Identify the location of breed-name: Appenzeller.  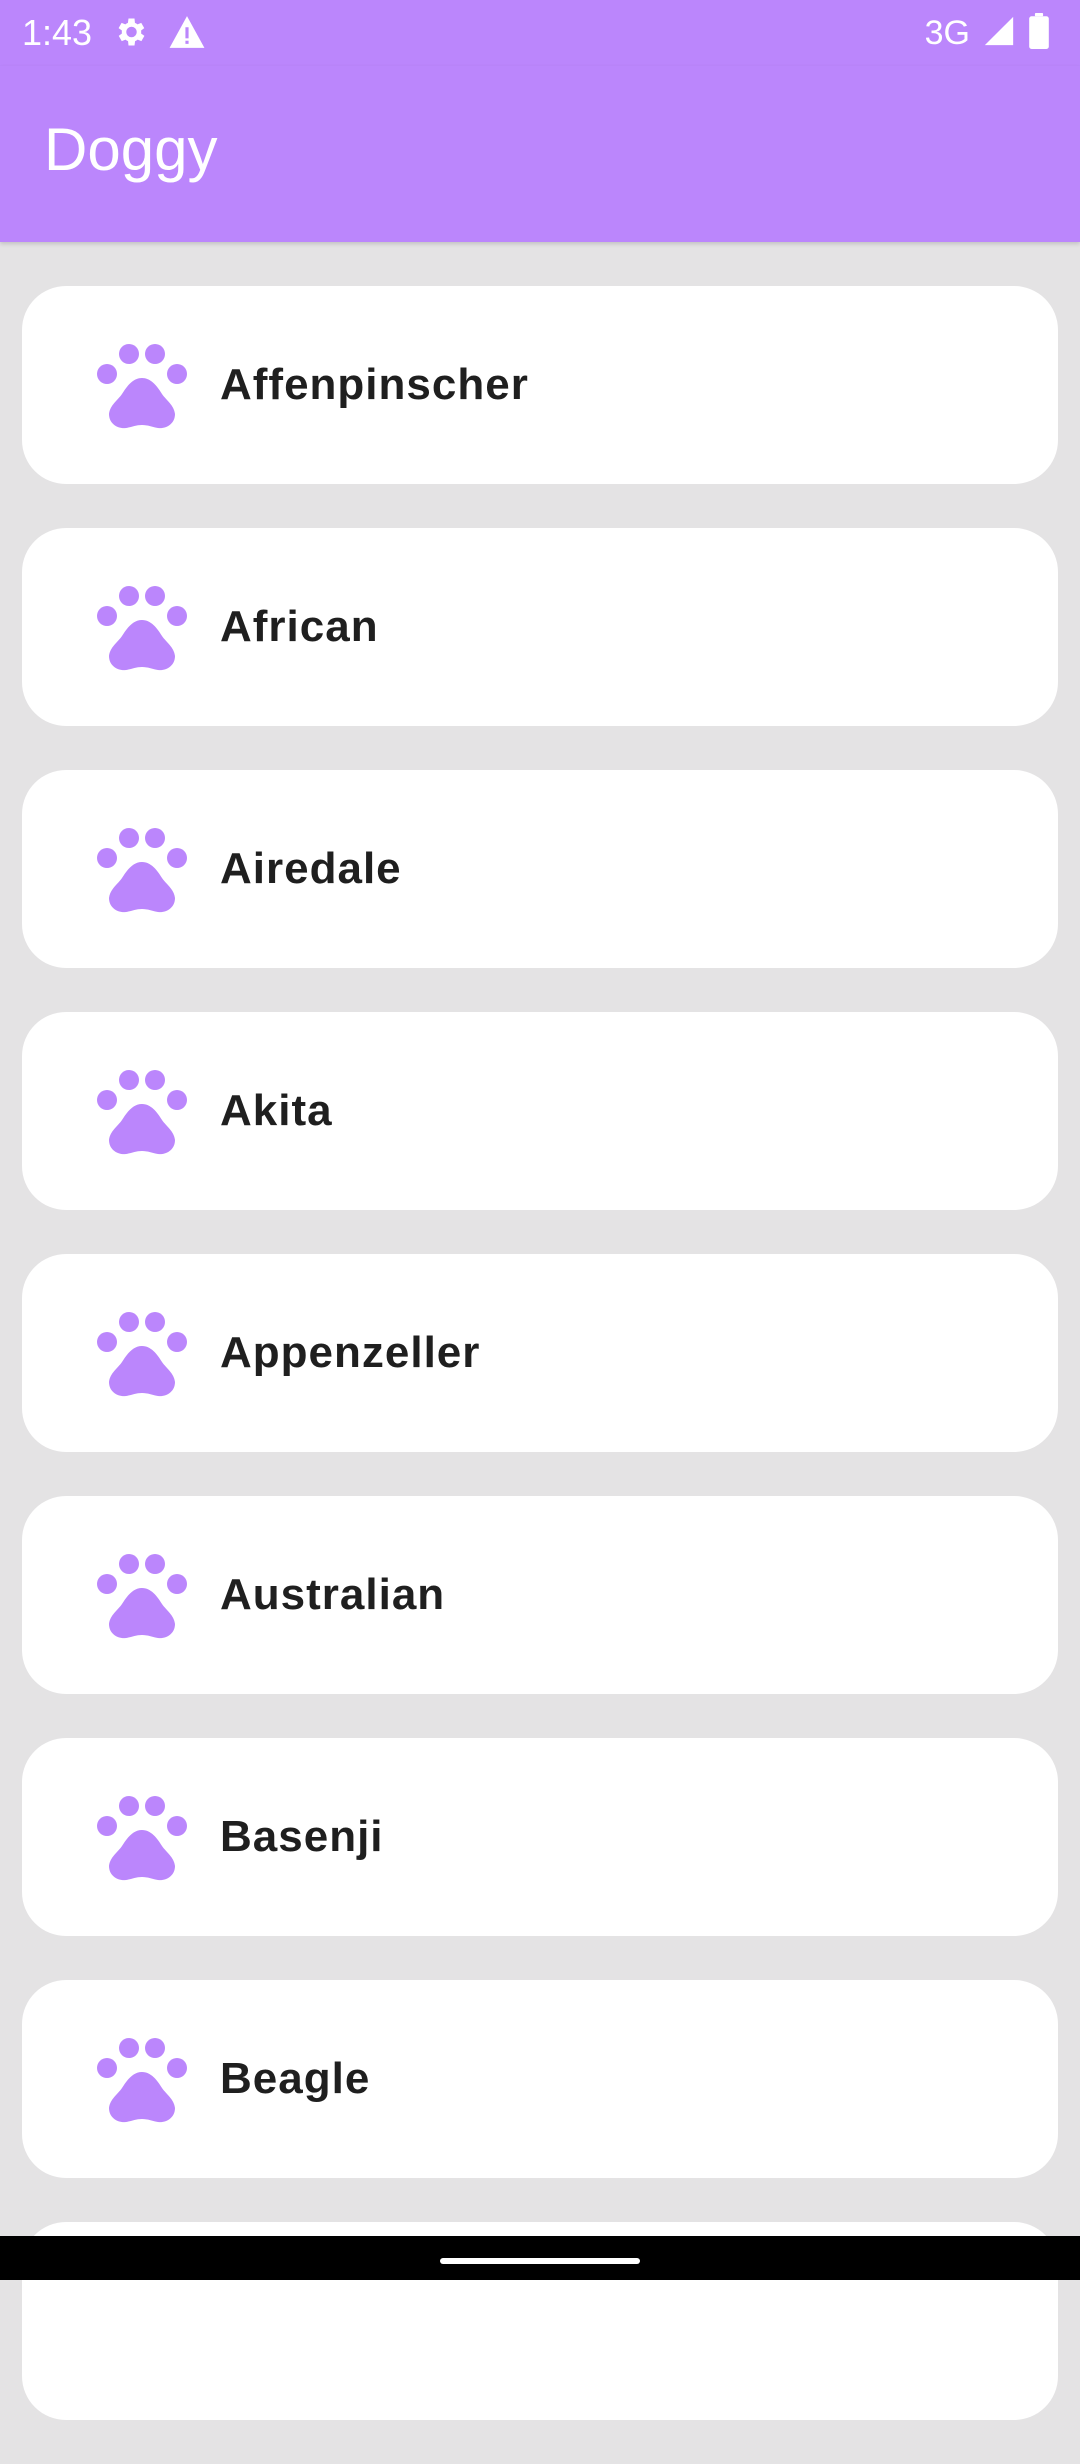
(350, 1352).